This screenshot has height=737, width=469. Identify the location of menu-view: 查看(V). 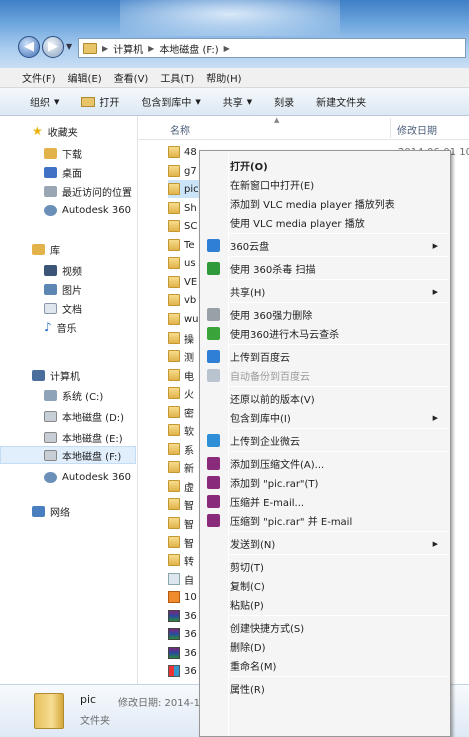
(131, 77).